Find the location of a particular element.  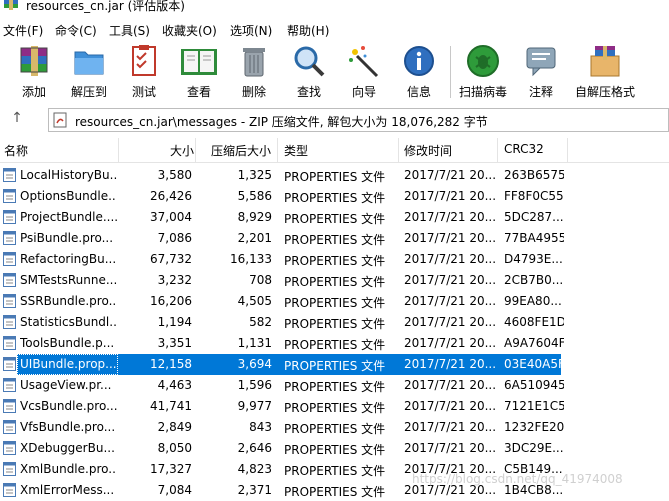

col-header-modified: 修改时间 is located at coordinates (428, 150).